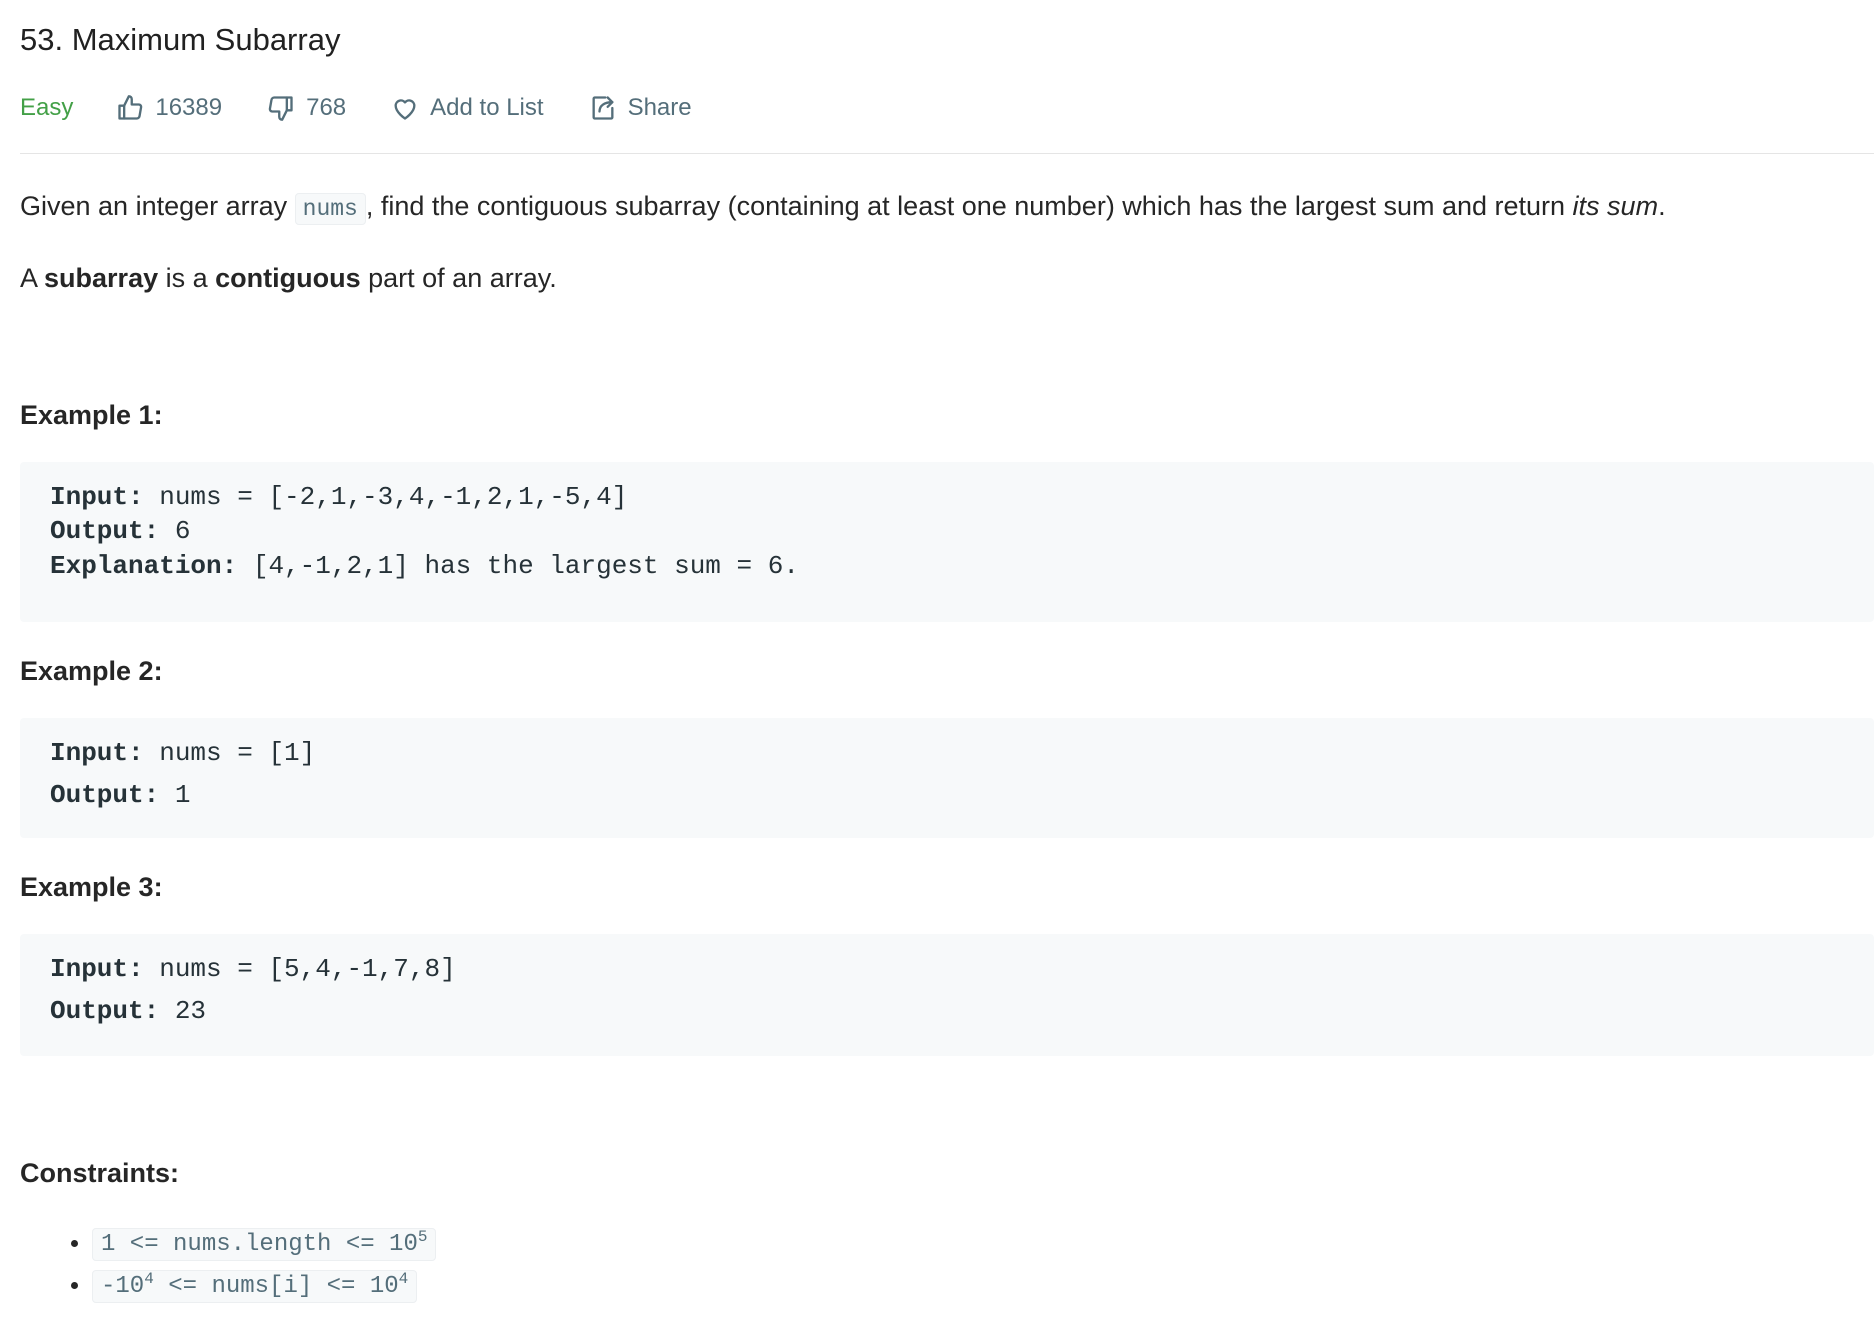  I want to click on example-input-line: Input: nums = [-2,1,-3,4,-1,2,1,-5,4], so click(338, 497).